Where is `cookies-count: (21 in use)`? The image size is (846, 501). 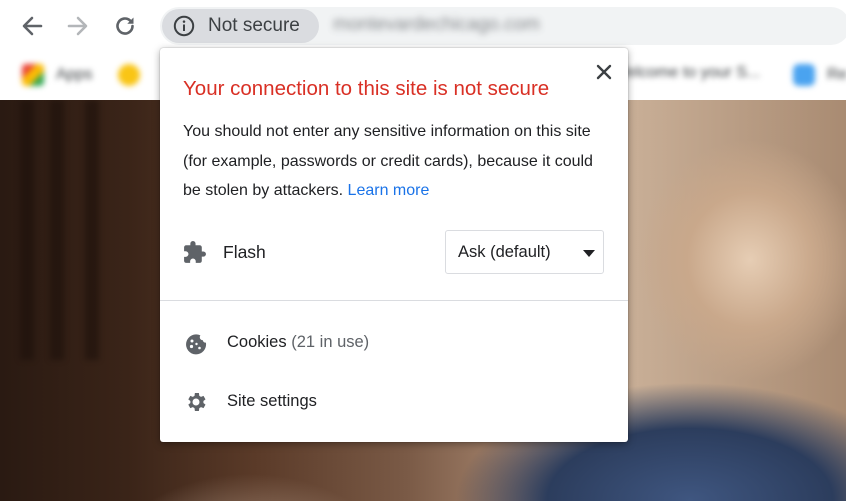 cookies-count: (21 in use) is located at coordinates (330, 342).